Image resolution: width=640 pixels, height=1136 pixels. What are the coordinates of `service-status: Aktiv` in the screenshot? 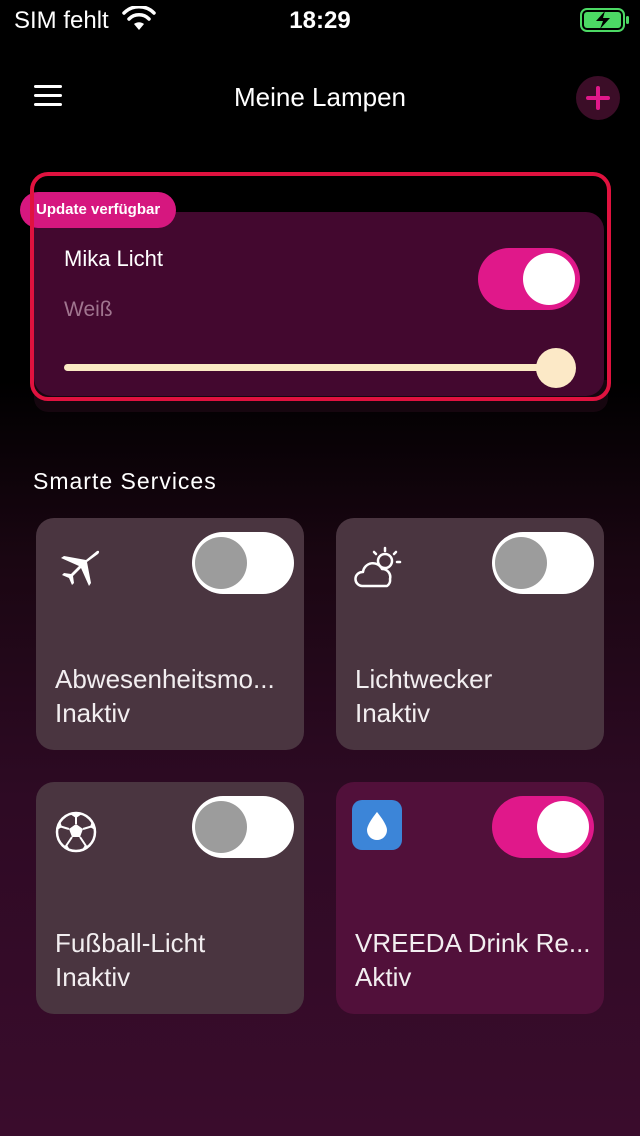 It's located at (383, 977).